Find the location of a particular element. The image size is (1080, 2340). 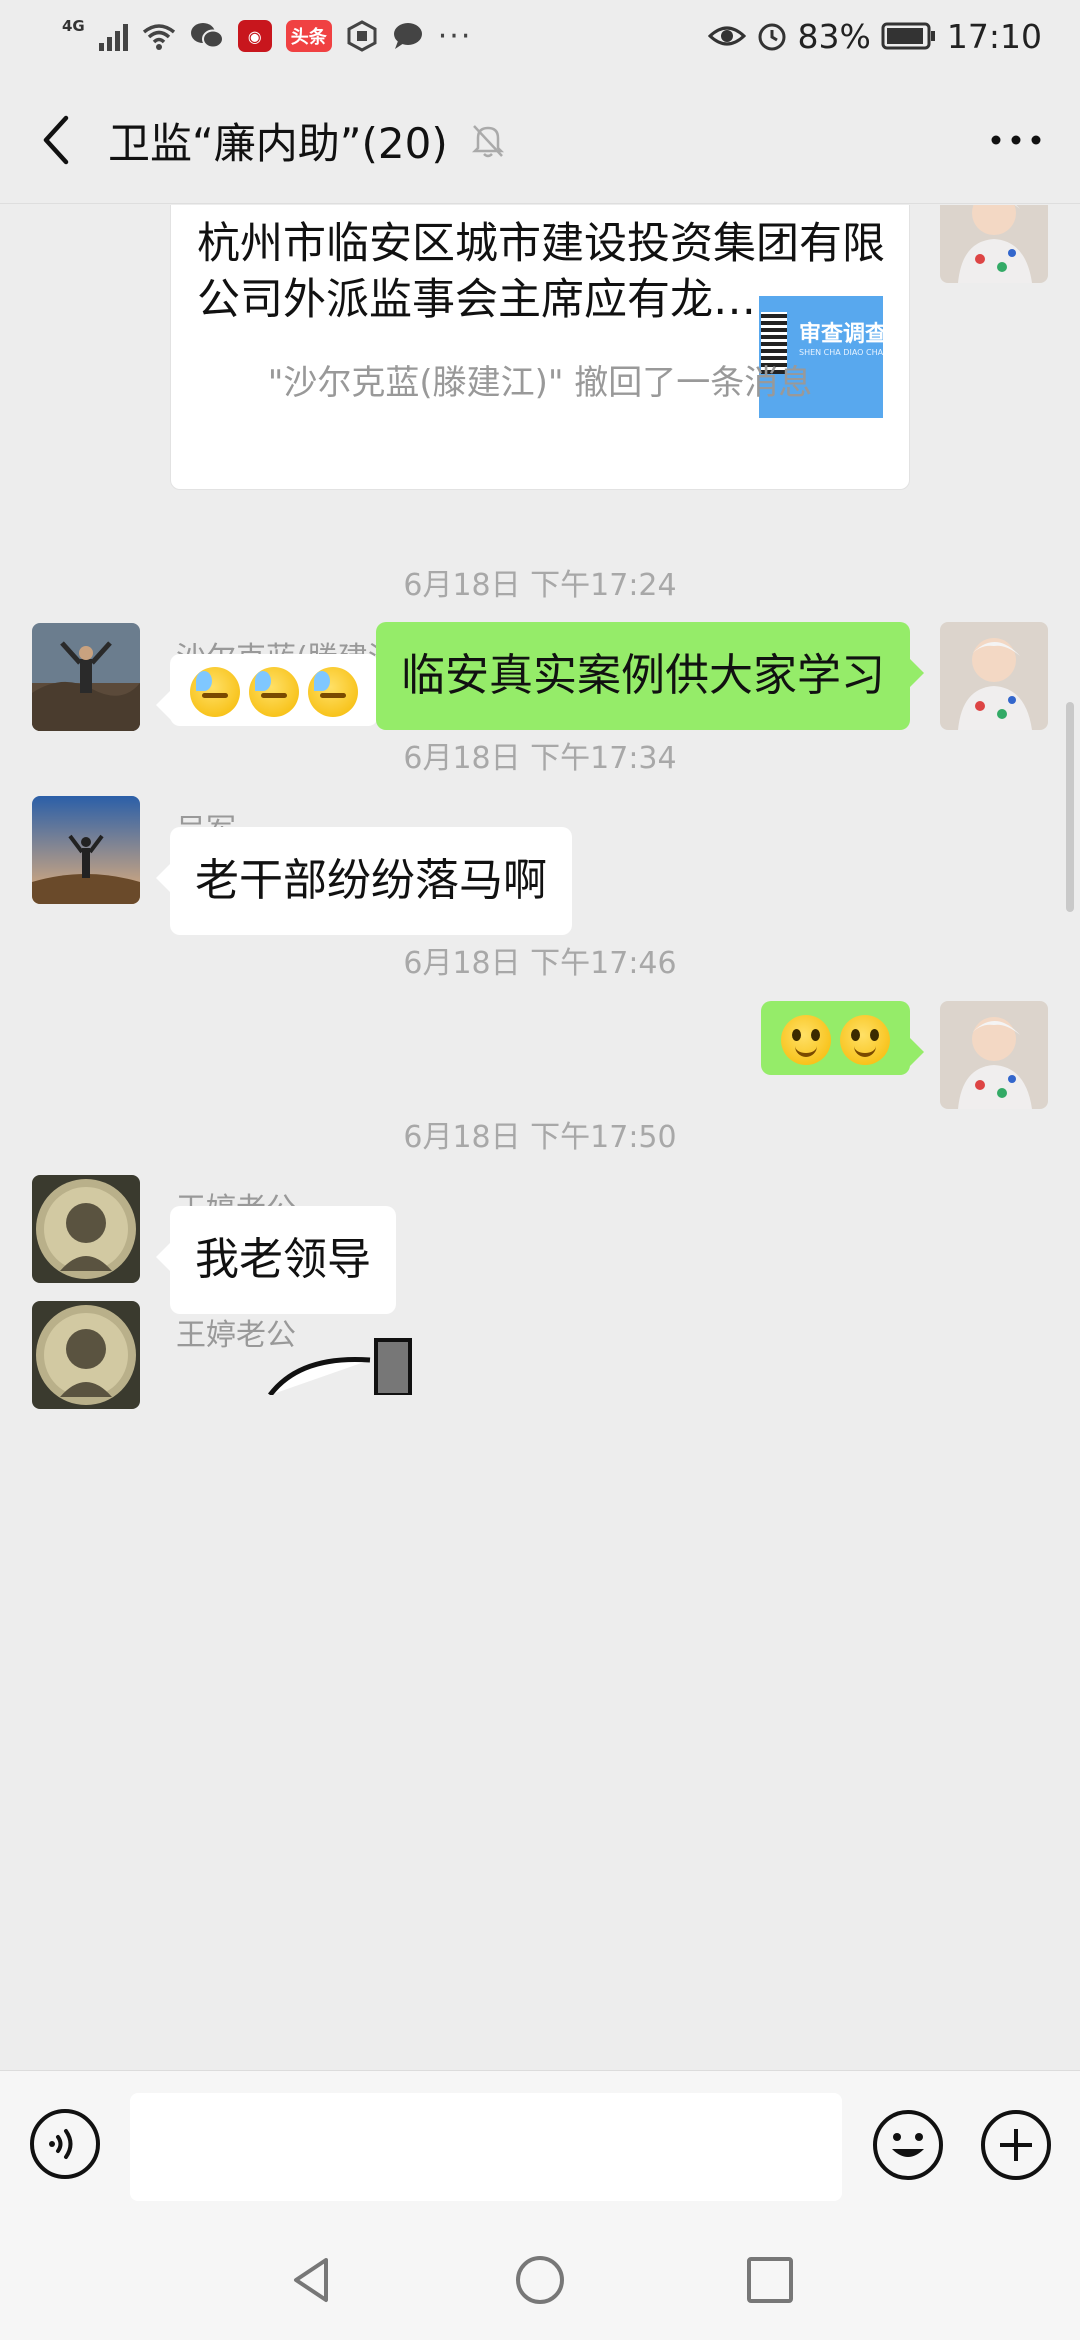

wechat-notification-icon is located at coordinates (207, 36).